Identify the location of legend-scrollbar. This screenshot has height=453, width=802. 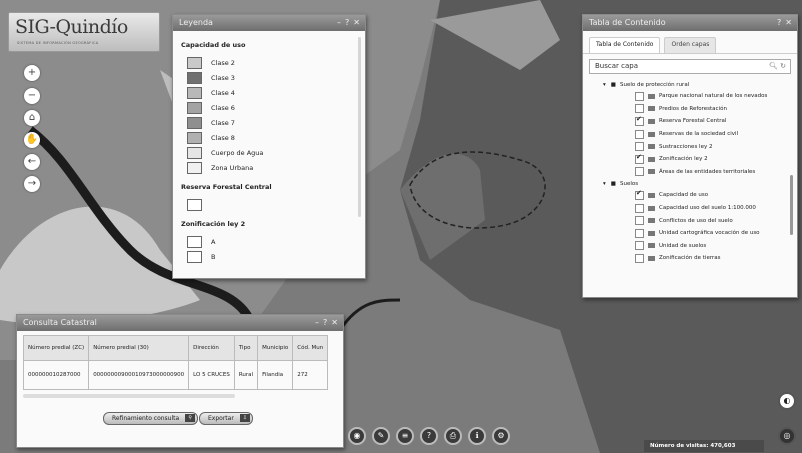
(359, 127).